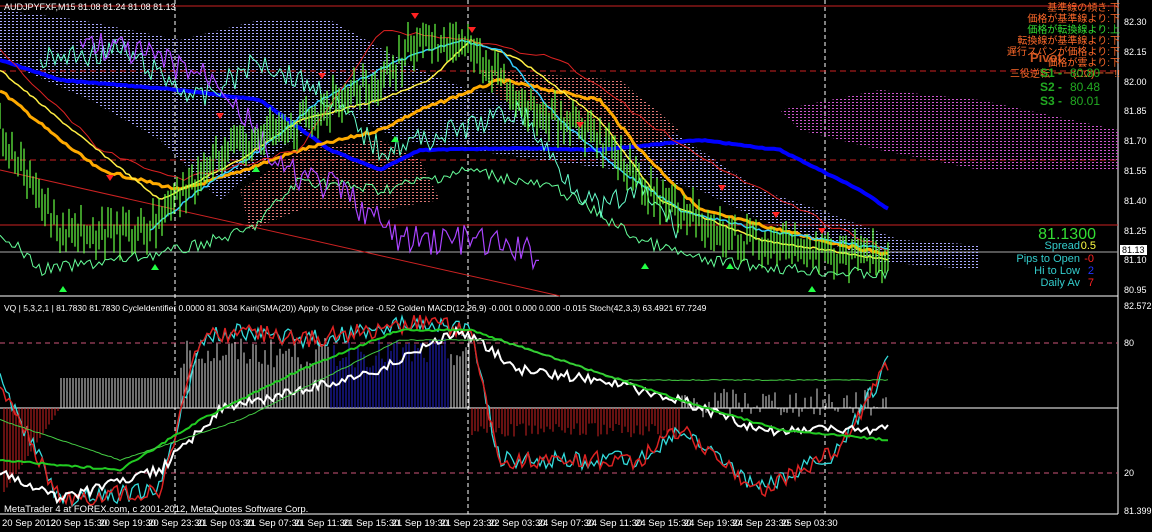 This screenshot has height=532, width=1152. What do you see at coordinates (1063, 52) in the screenshot?
I see `signal-line: 遅行スパンが価格より:下` at bounding box center [1063, 52].